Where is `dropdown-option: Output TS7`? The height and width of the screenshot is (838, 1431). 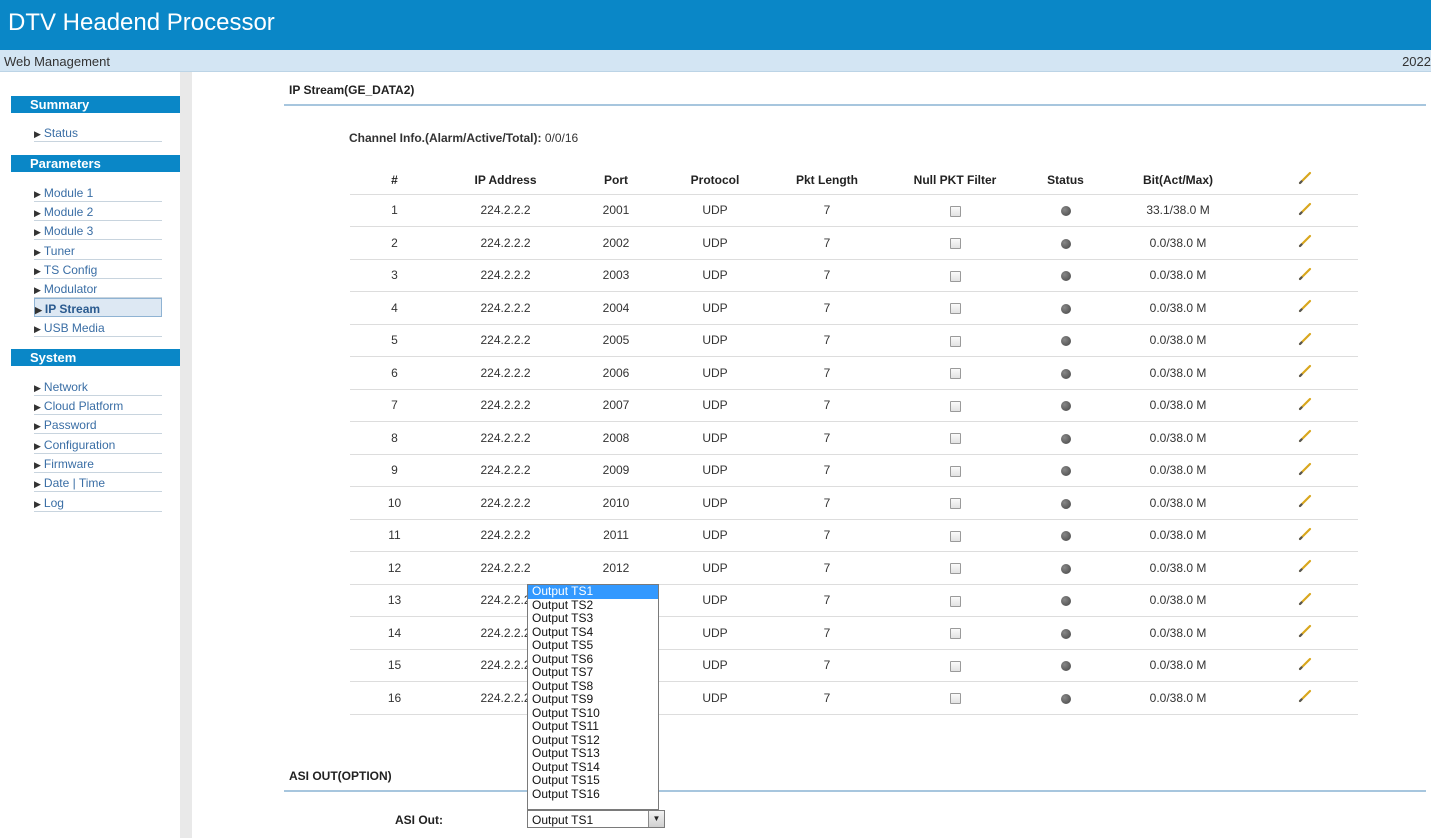
dropdown-option: Output TS7 is located at coordinates (593, 672).